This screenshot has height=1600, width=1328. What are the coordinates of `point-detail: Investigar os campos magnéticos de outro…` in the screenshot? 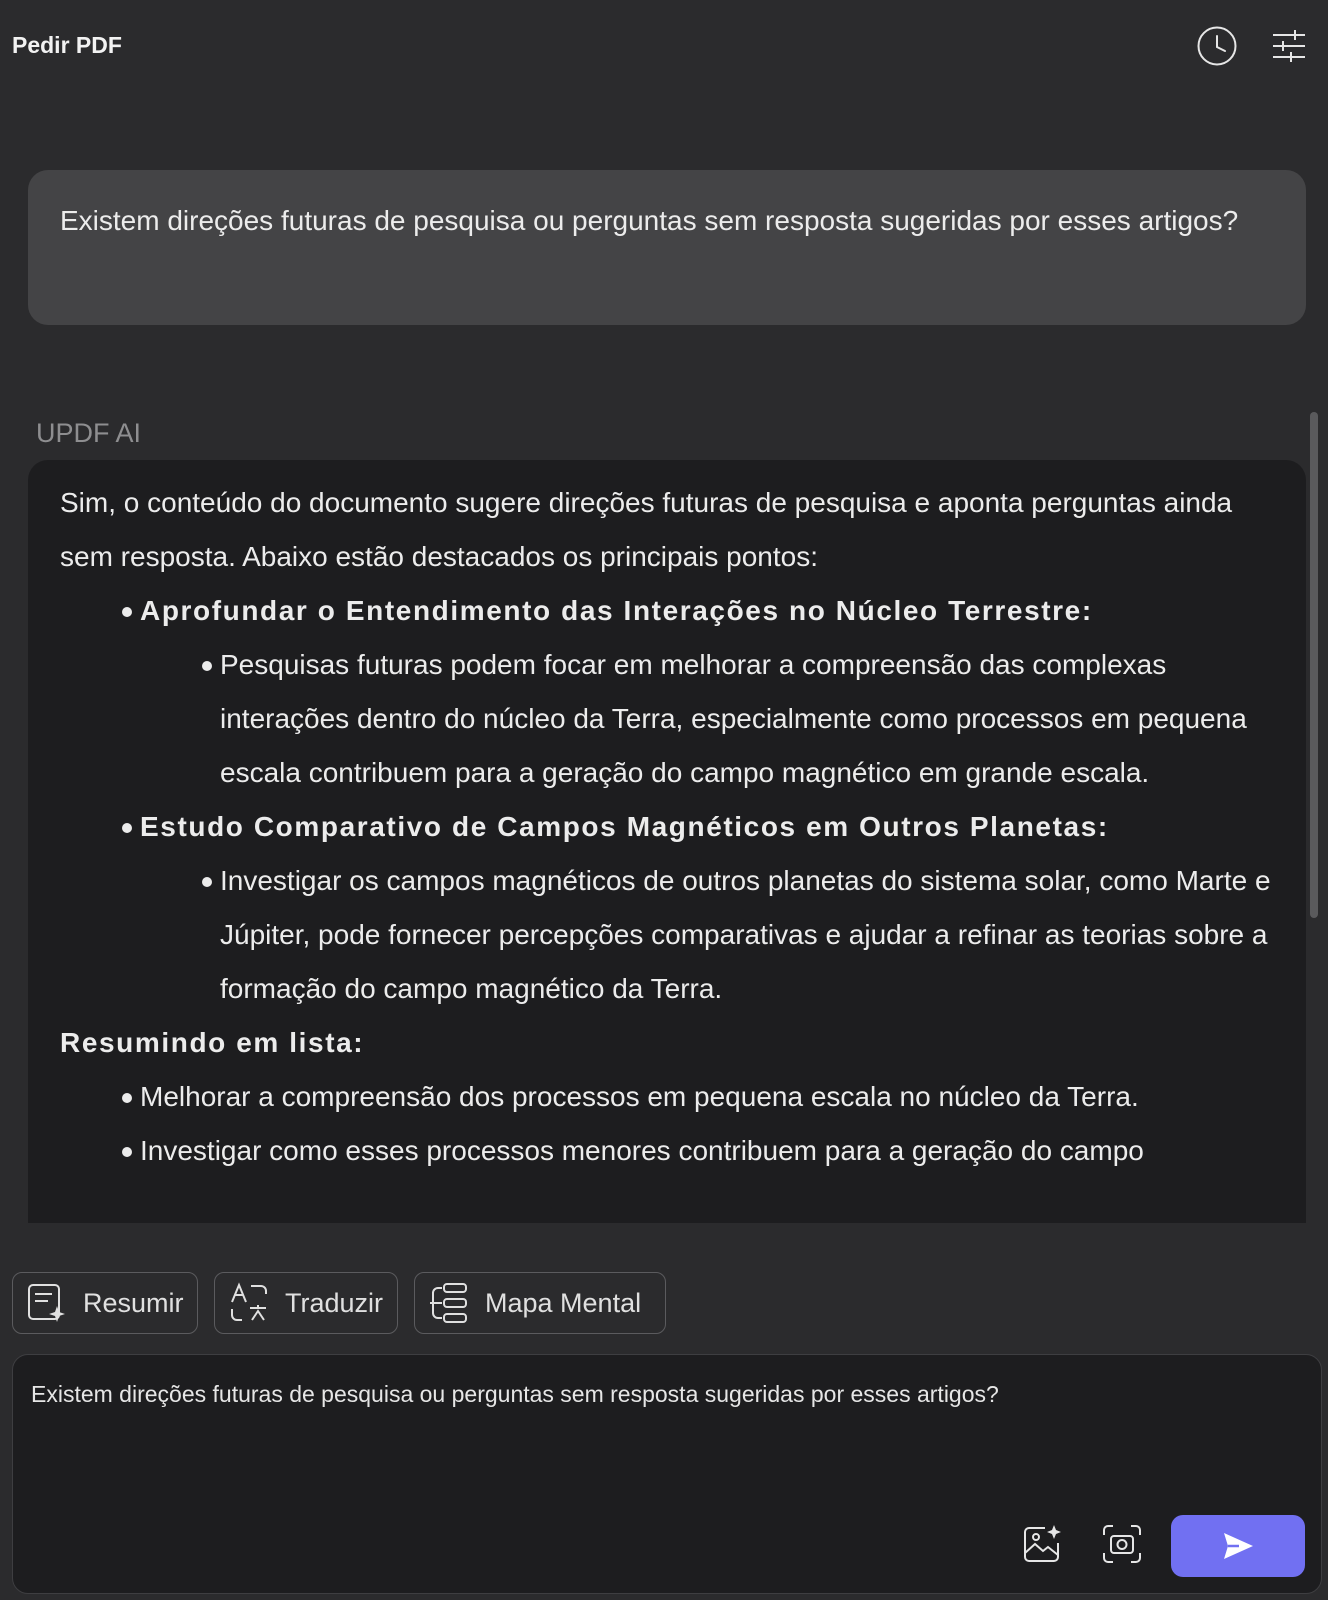 It's located at (745, 934).